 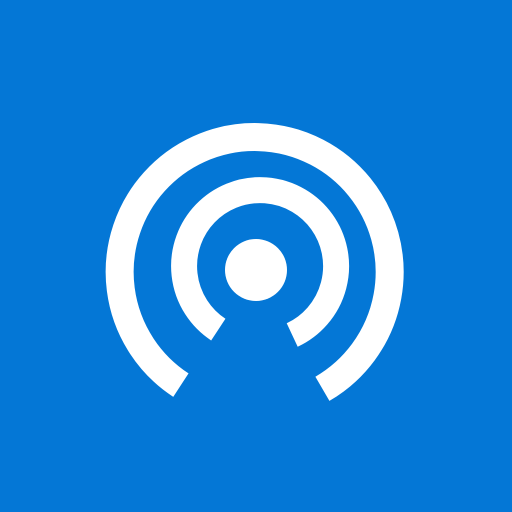 What do you see at coordinates (256, 270) in the screenshot?
I see `center-dot` at bounding box center [256, 270].